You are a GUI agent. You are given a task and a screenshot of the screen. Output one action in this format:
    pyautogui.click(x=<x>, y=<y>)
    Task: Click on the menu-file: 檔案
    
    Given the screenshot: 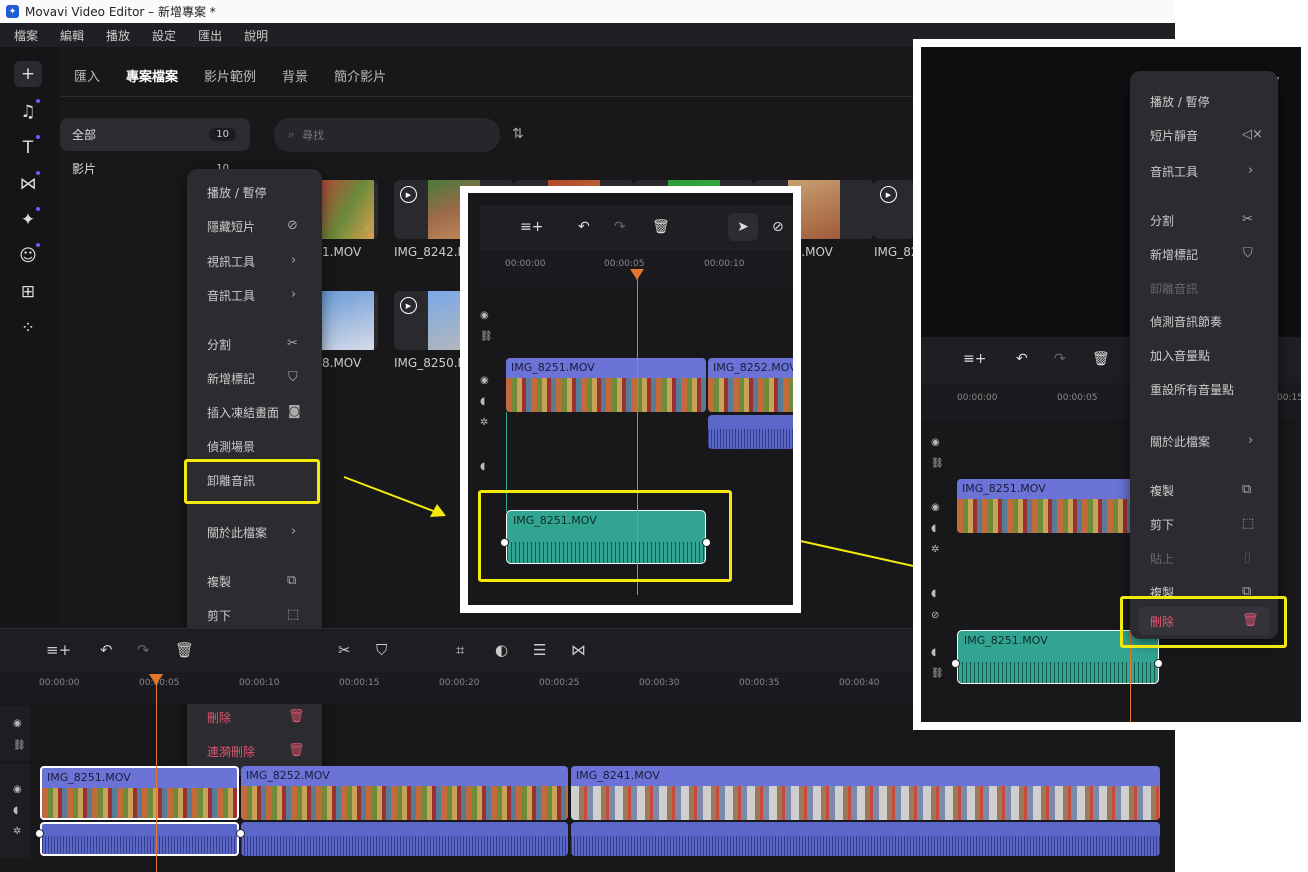 What is the action you would take?
    pyautogui.click(x=26, y=35)
    